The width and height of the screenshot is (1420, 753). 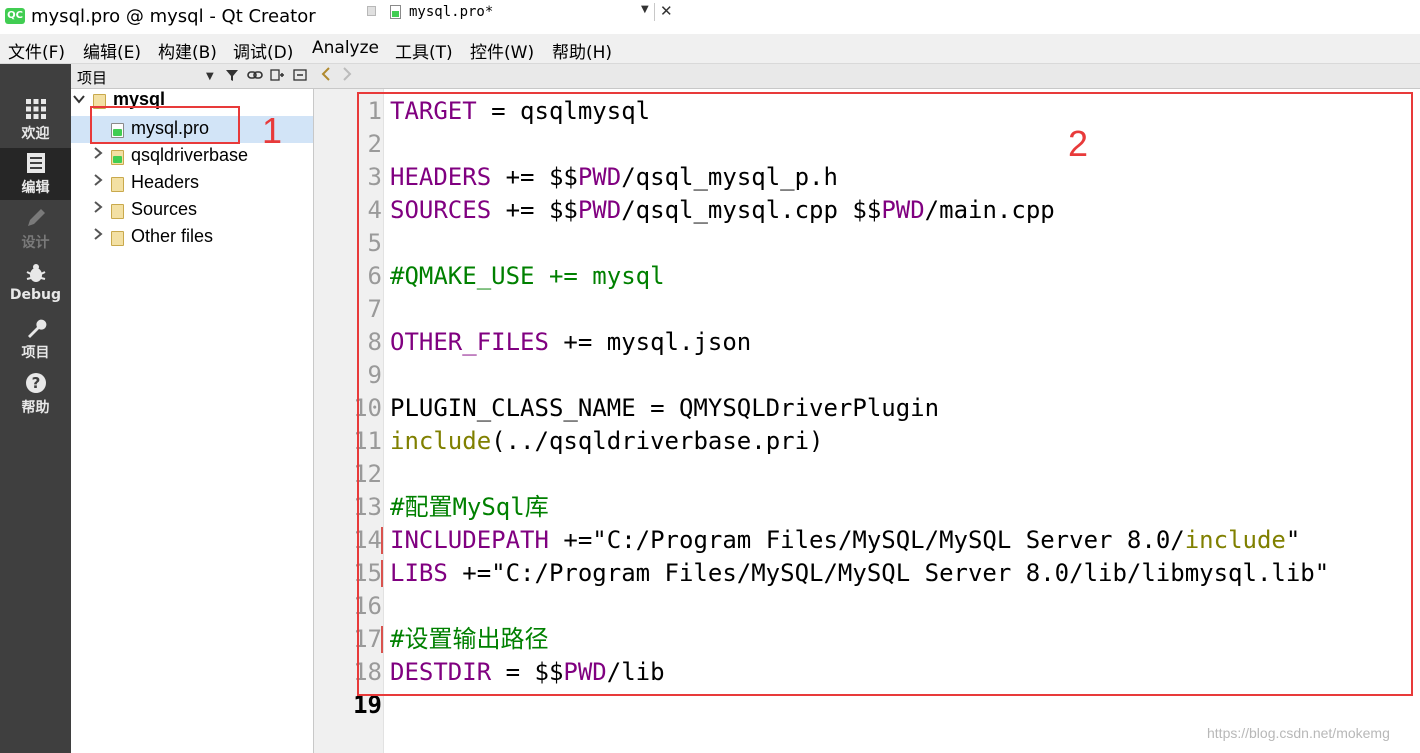 What do you see at coordinates (36, 219) in the screenshot?
I see `pencil-icon` at bounding box center [36, 219].